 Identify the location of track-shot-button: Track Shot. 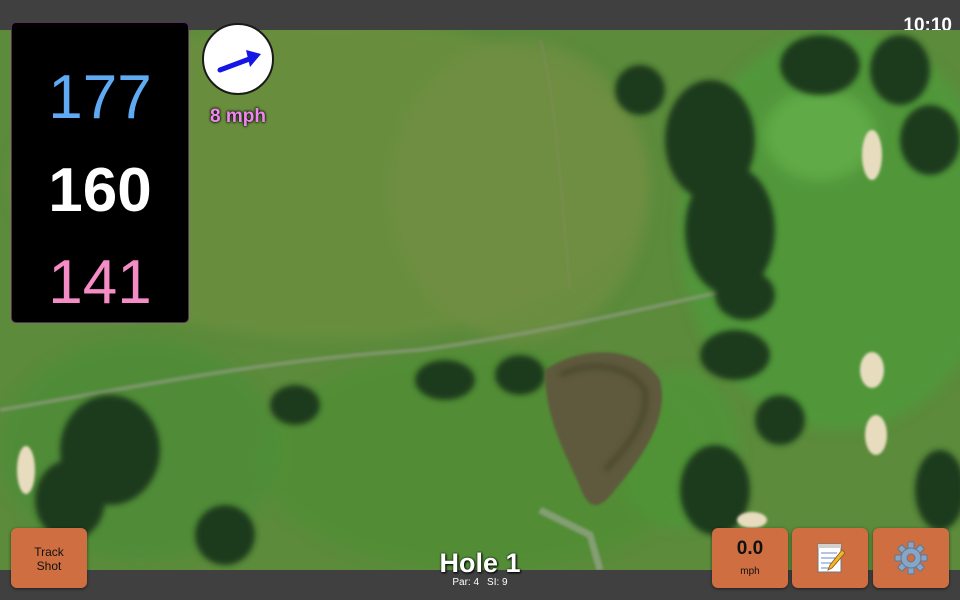
(49, 558).